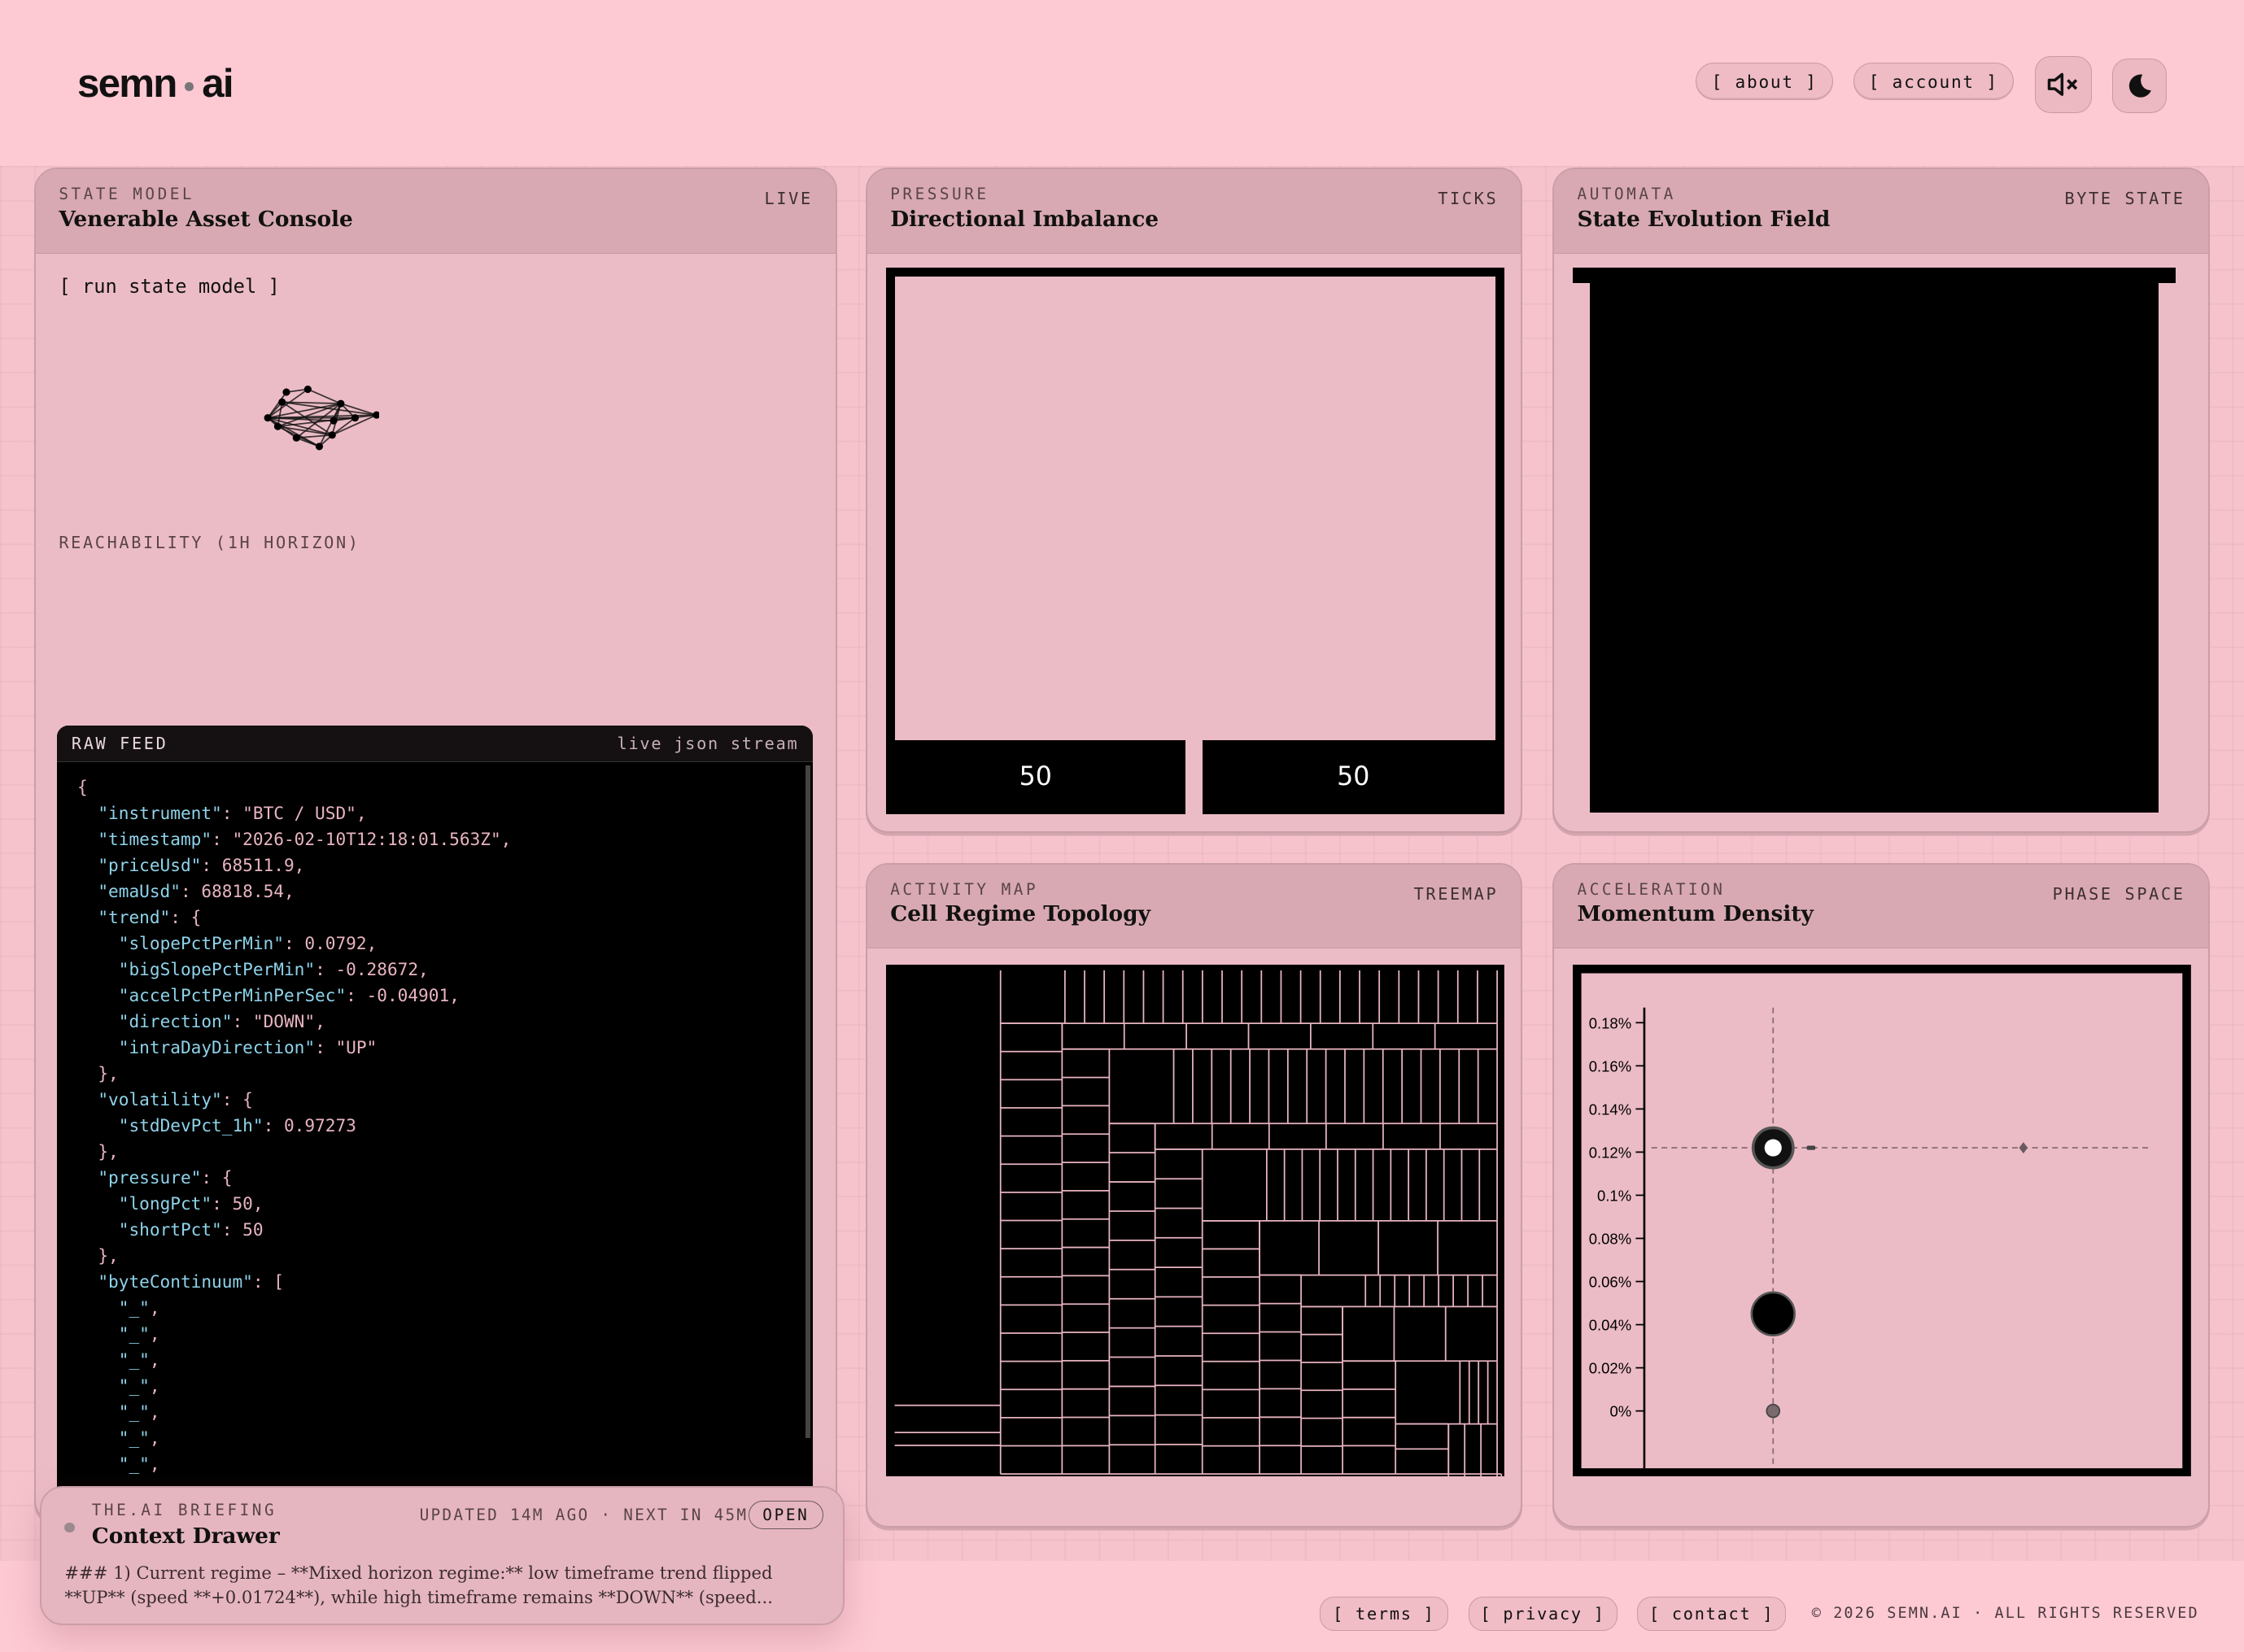 The width and height of the screenshot is (2244, 1652). What do you see at coordinates (807, 1101) in the screenshot?
I see `feed-scrollbar` at bounding box center [807, 1101].